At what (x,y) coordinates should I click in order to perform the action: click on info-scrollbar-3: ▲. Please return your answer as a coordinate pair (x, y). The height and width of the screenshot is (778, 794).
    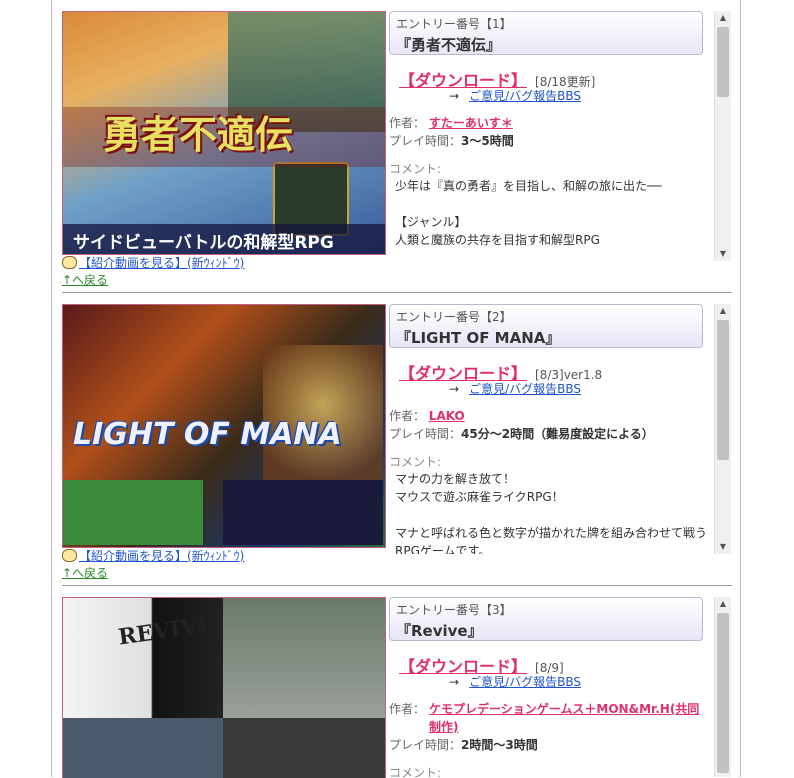
    Looking at the image, I should click on (722, 687).